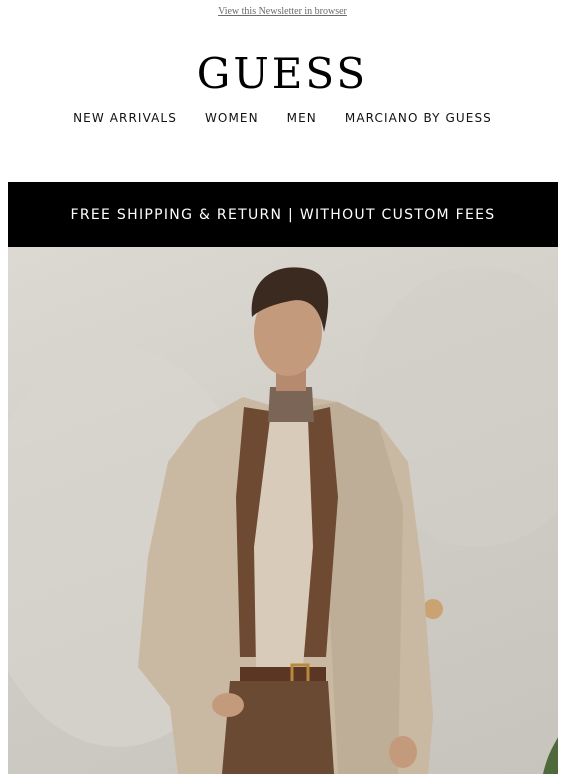  What do you see at coordinates (550, 755) in the screenshot?
I see `plant-icon` at bounding box center [550, 755].